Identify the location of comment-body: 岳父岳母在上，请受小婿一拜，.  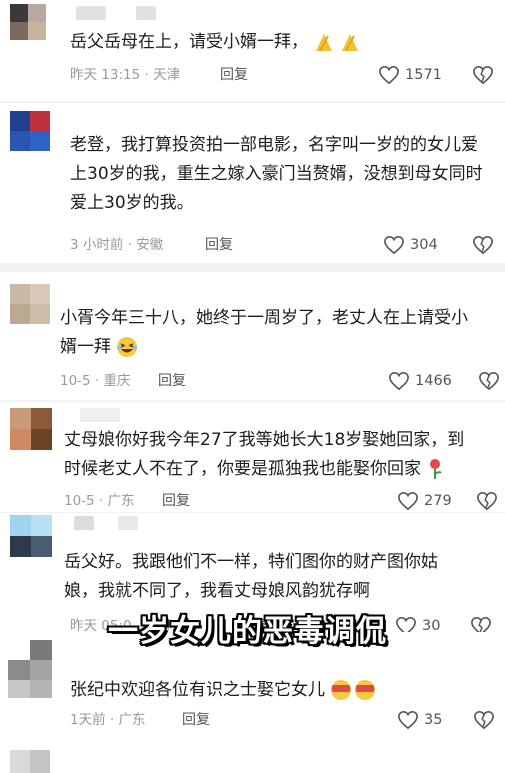
(189, 42).